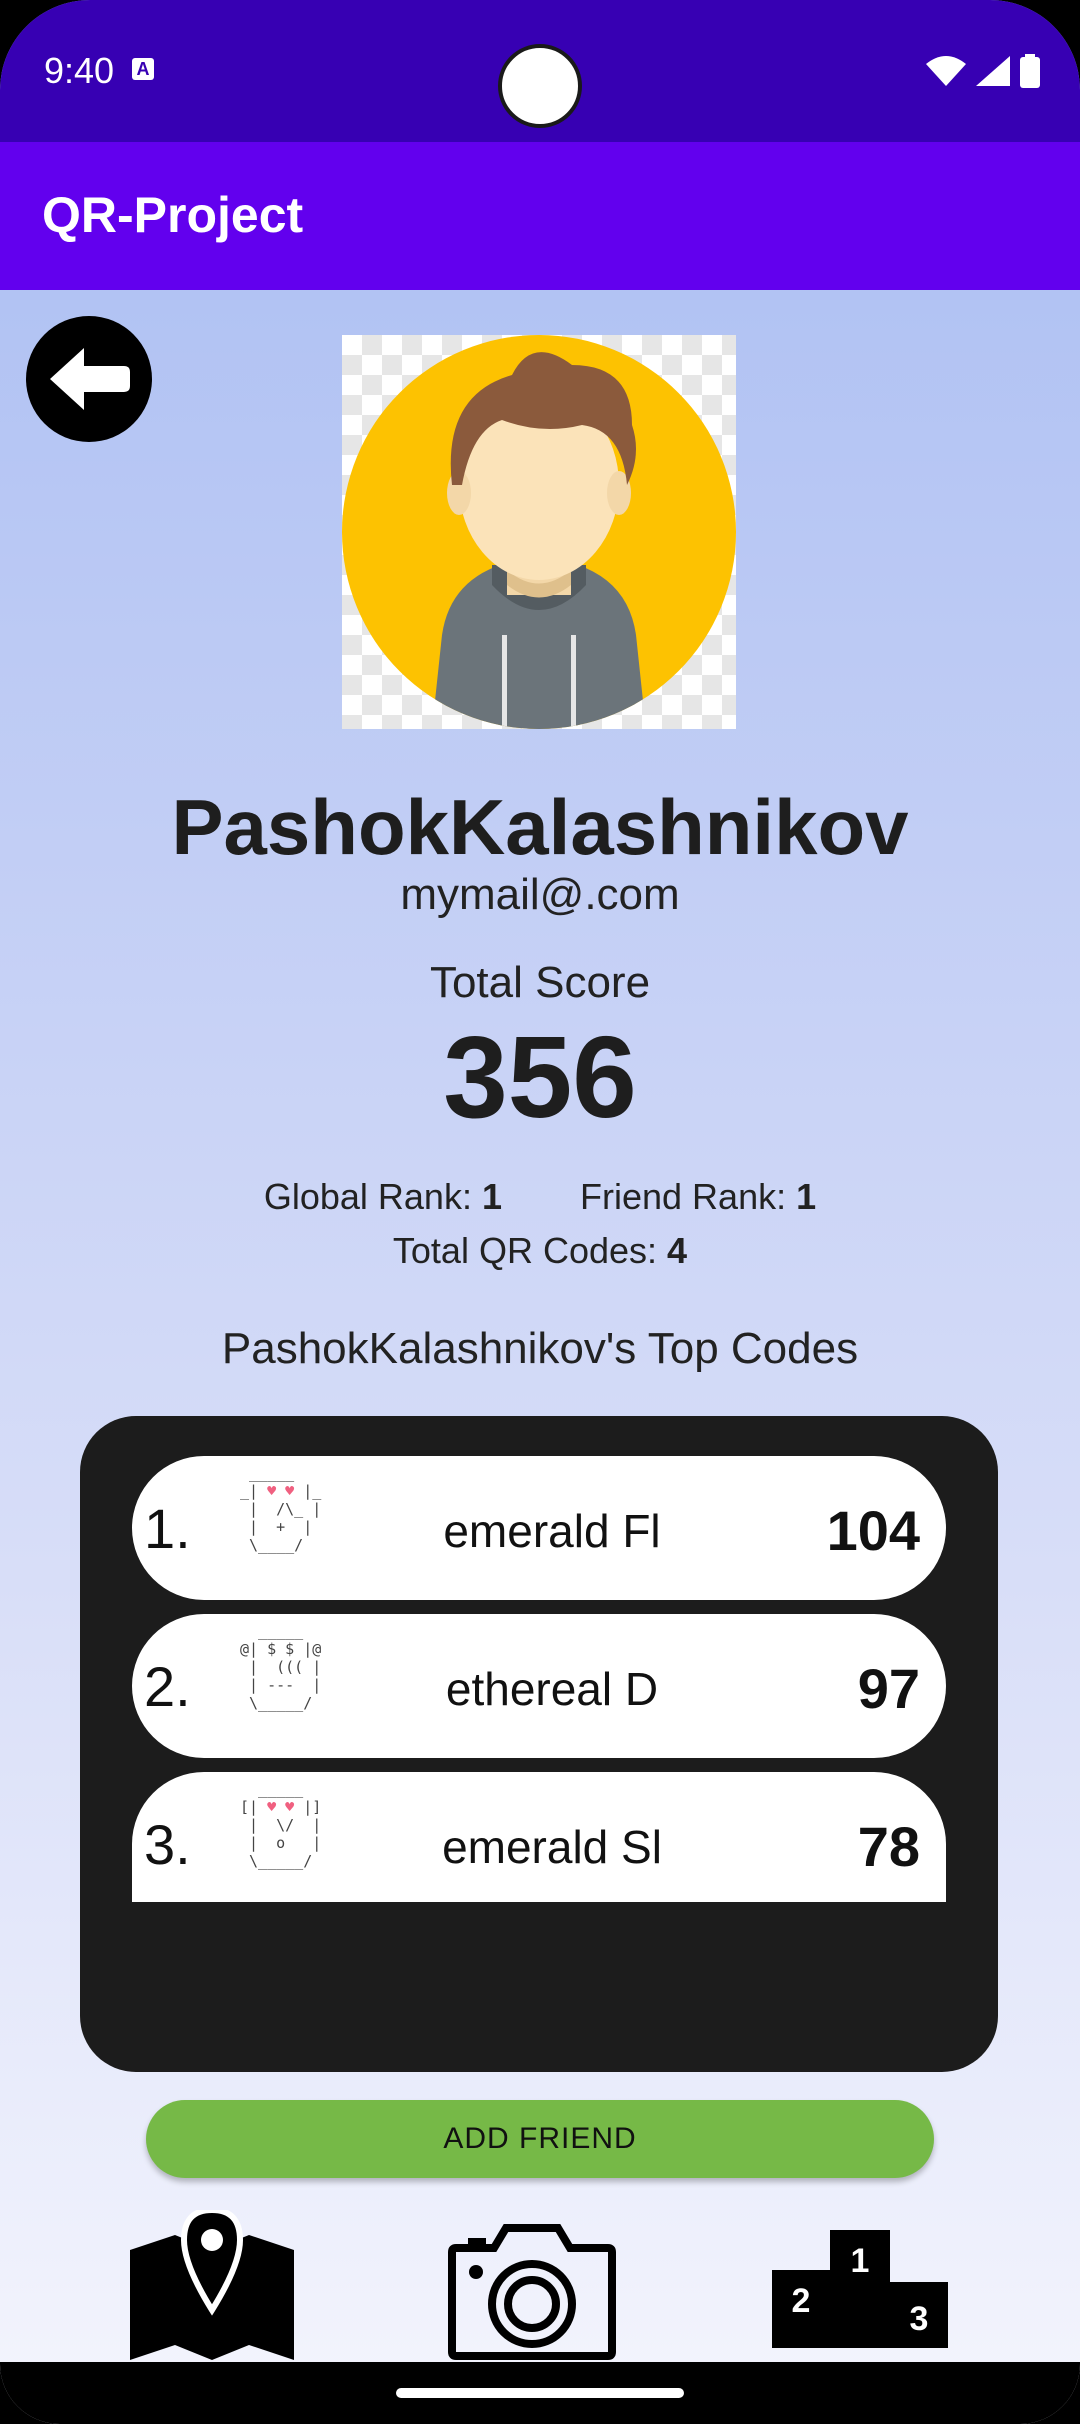 The image size is (1080, 2424). I want to click on top-codes-title: PashokKalashnikov's Top Codes, so click(540, 1348).